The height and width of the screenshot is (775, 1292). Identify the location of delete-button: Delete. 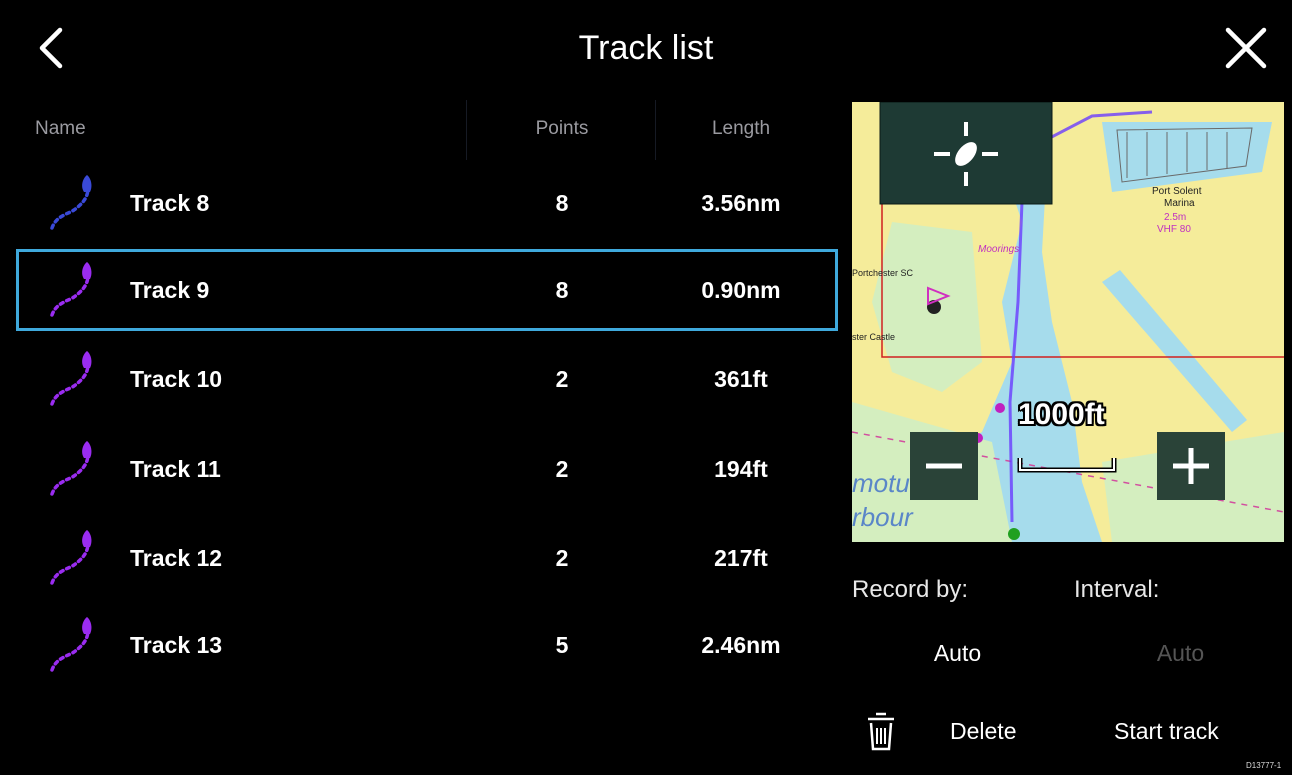
(983, 731).